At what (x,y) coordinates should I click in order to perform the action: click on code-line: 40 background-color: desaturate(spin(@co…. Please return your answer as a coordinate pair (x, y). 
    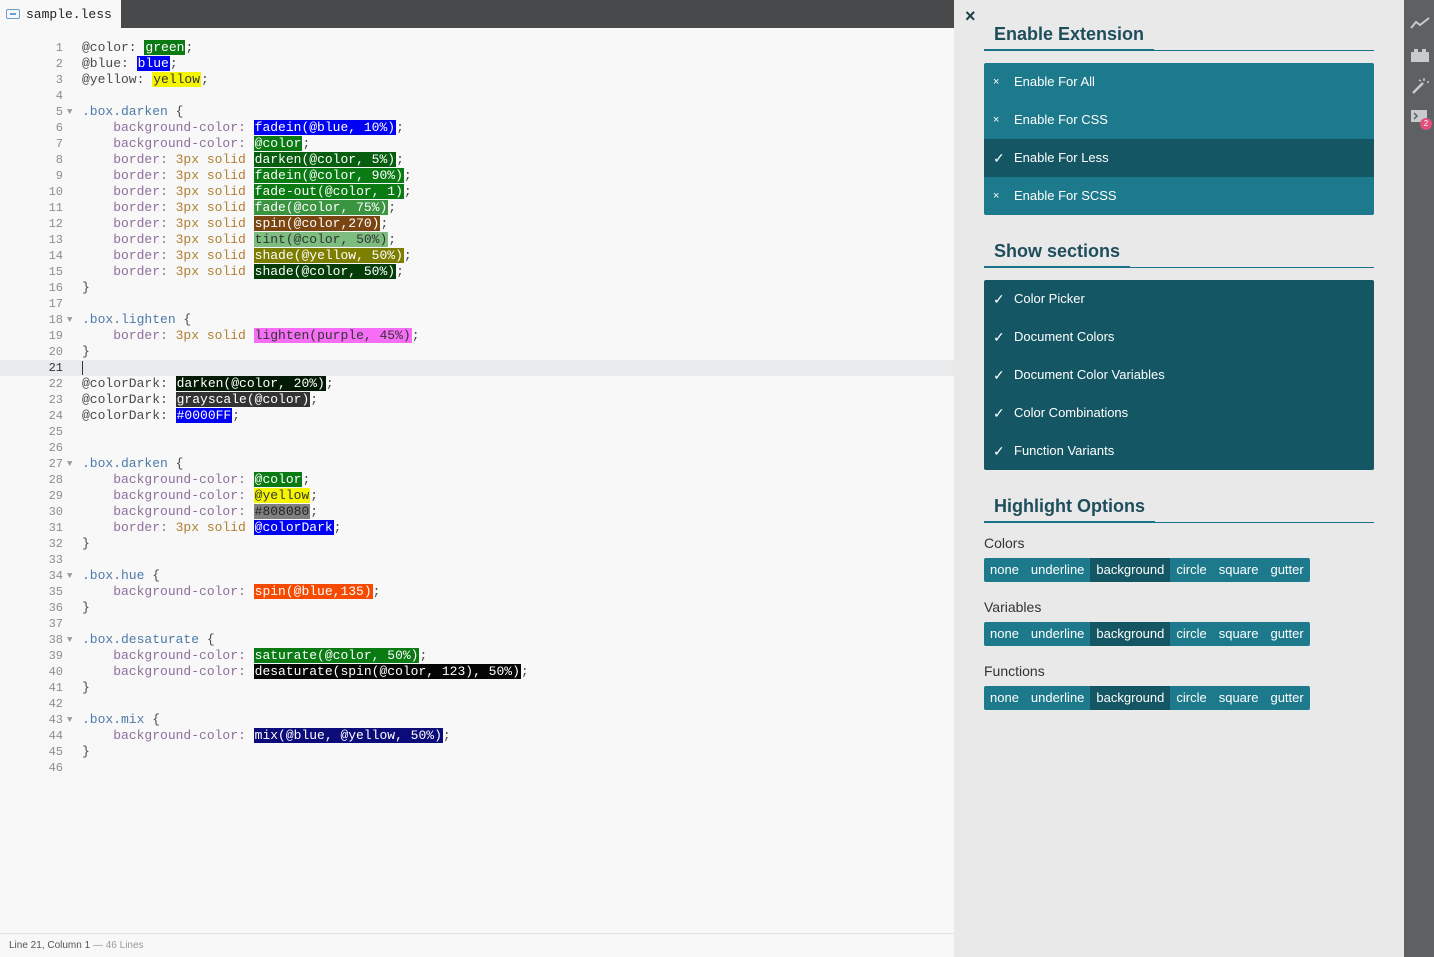
    Looking at the image, I should click on (477, 672).